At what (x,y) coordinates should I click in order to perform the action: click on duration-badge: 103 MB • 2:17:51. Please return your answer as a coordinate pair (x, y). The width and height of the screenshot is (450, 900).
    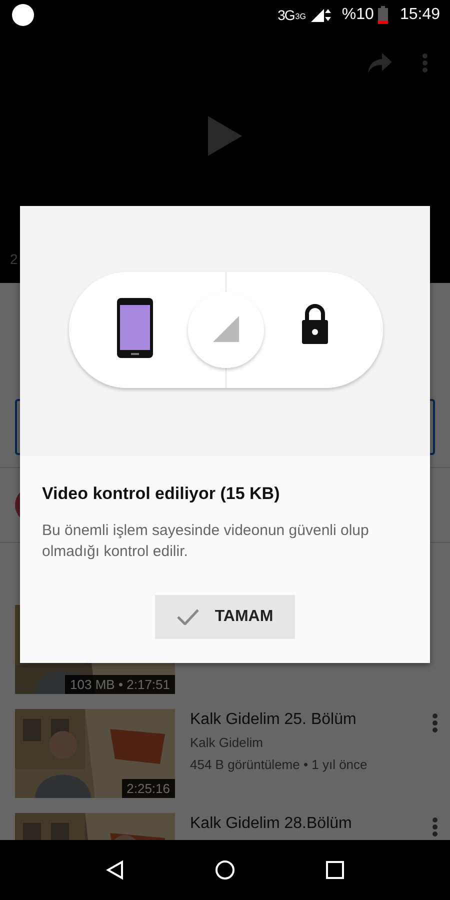
    Looking at the image, I should click on (120, 684).